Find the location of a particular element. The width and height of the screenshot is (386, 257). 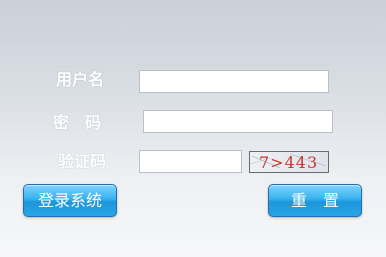

captcha-image: 7>443 is located at coordinates (289, 162).